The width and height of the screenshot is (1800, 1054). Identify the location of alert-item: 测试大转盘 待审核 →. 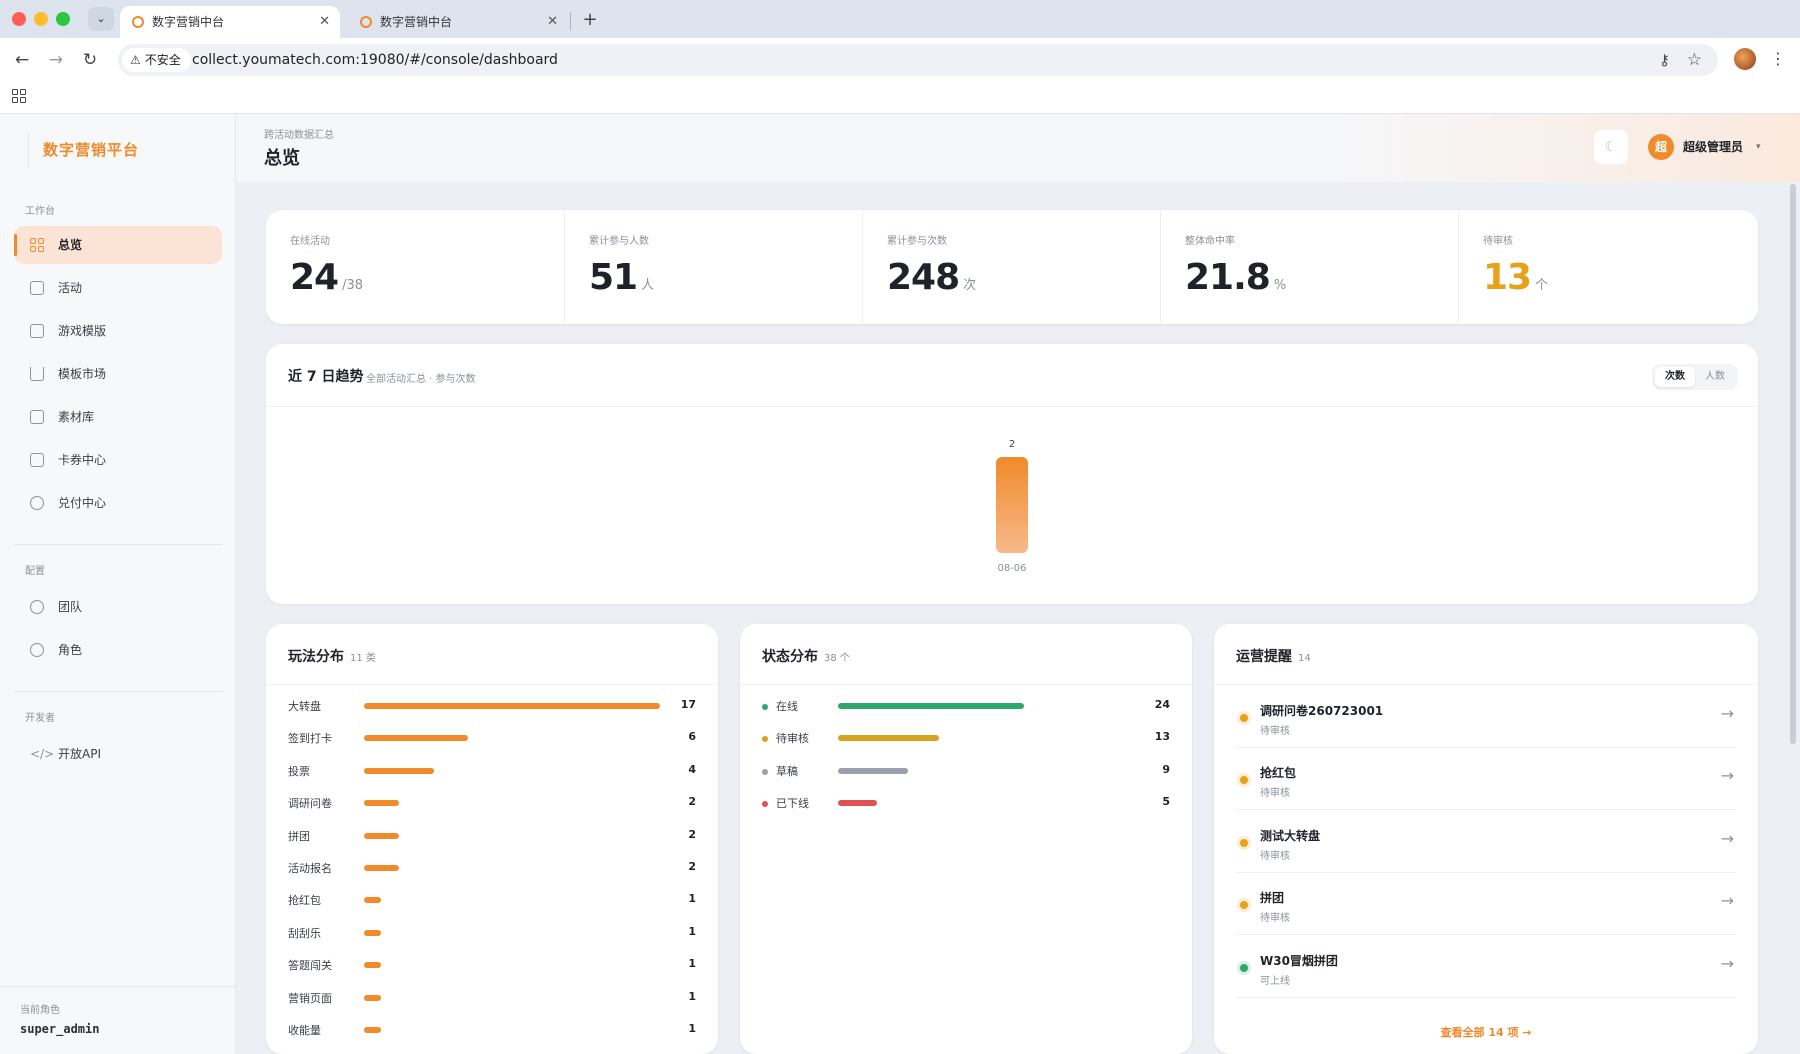
(1486, 842).